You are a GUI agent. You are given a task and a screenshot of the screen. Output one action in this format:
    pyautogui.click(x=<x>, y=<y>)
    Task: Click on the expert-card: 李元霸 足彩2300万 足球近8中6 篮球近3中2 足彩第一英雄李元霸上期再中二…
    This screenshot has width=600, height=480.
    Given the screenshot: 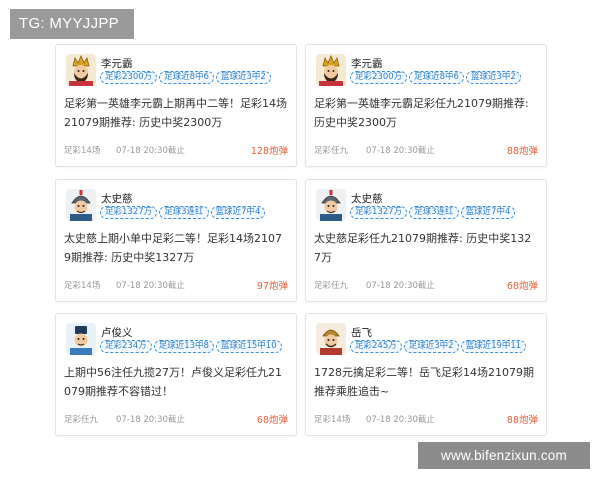 What is the action you would take?
    pyautogui.click(x=176, y=105)
    